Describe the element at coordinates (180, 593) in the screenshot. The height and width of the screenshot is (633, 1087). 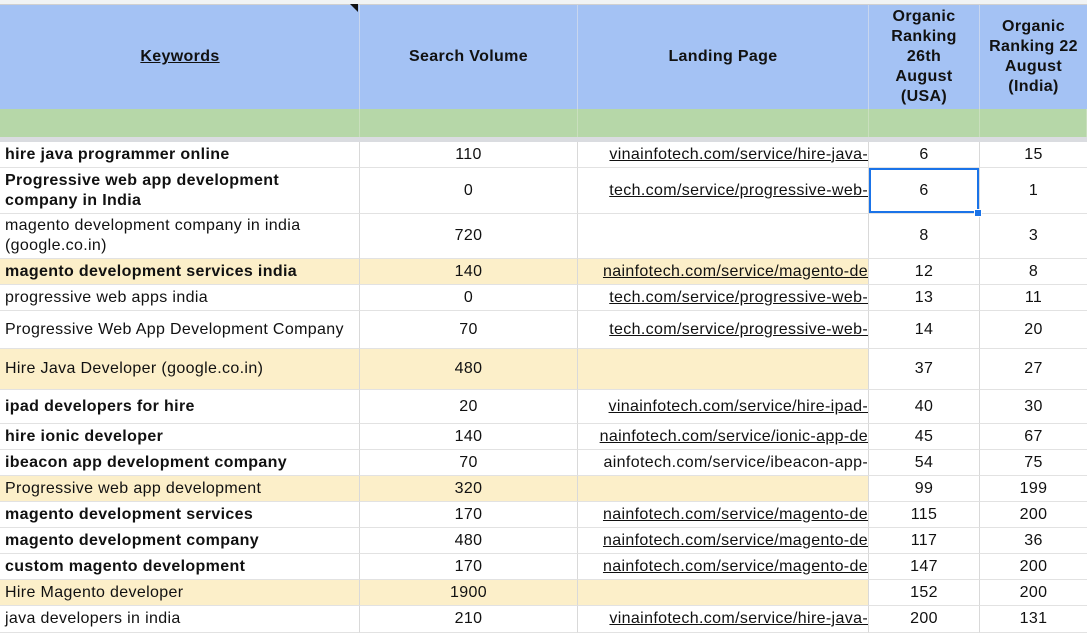
I see `keyword-cell: Hire Magento developer` at that location.